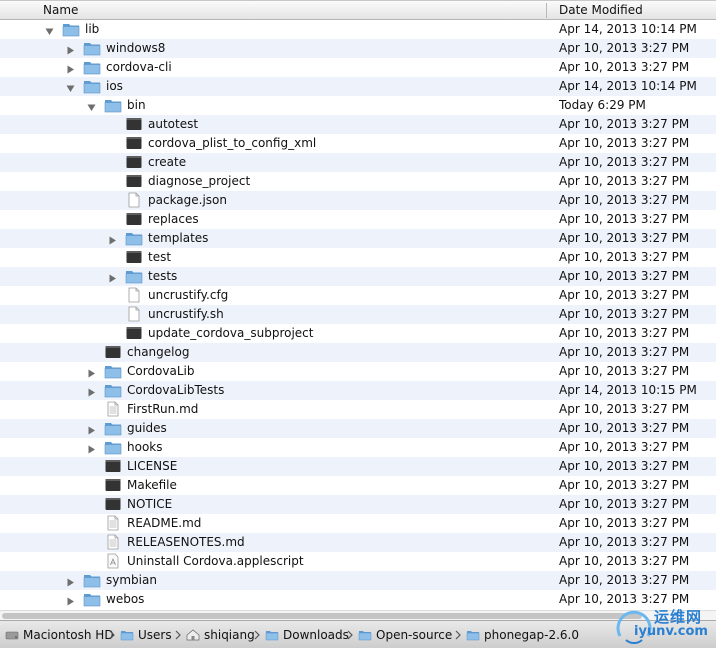 The image size is (716, 648). Describe the element at coordinates (60, 10) in the screenshot. I see `name-column-header: Name` at that location.